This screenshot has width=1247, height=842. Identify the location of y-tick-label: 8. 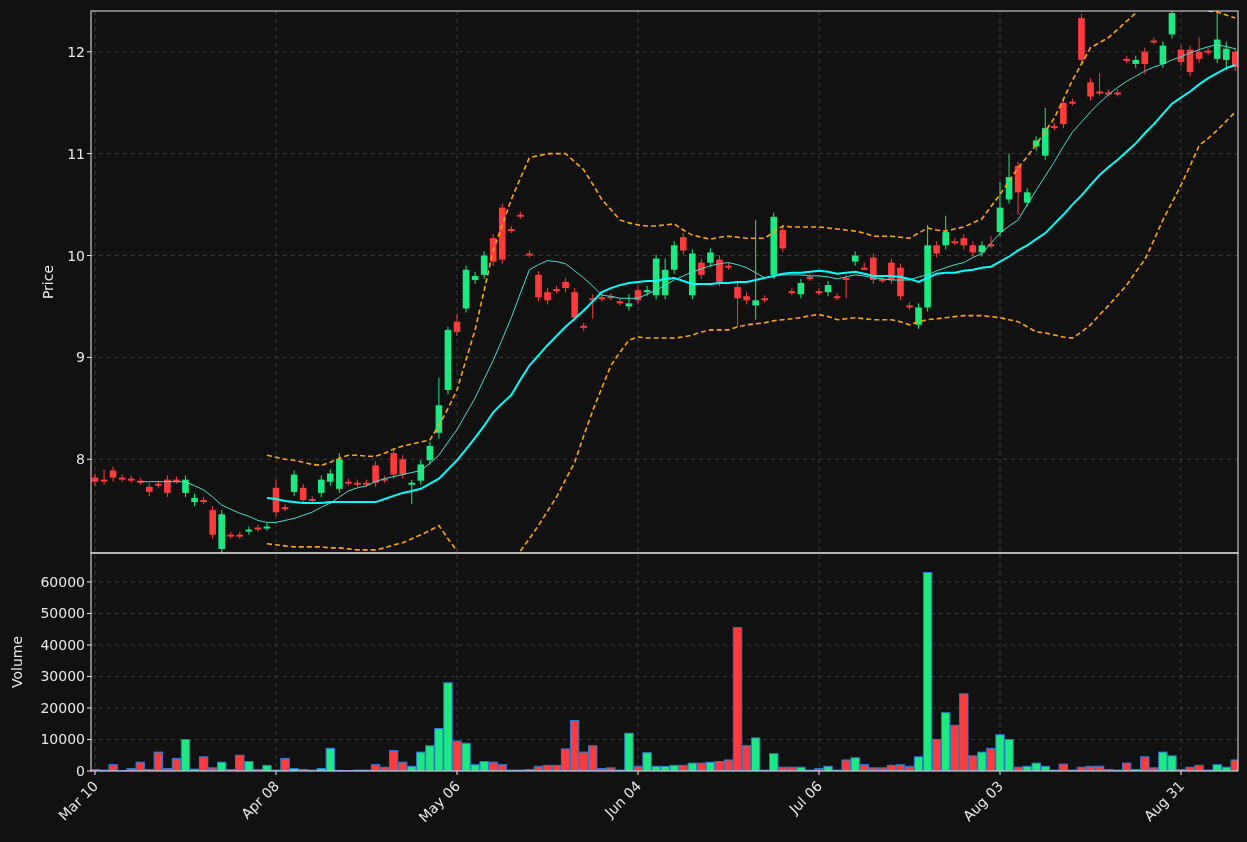
(80, 459).